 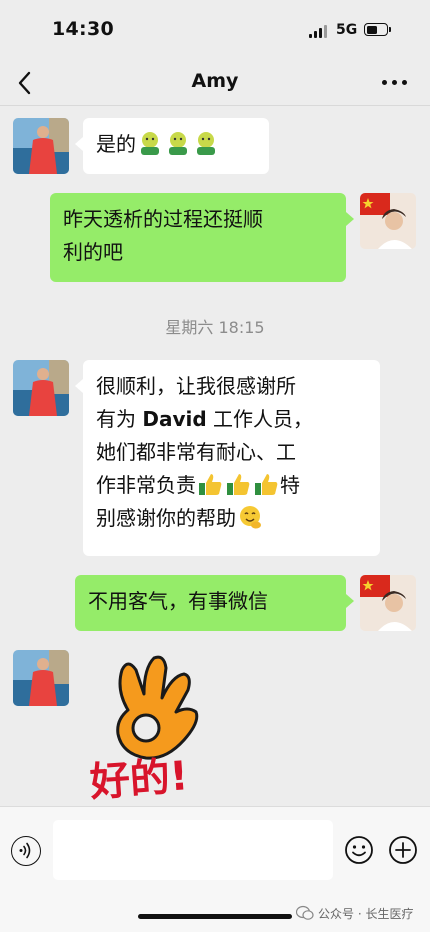 I want to click on message-text: 工作人员，, so click(x=260, y=419).